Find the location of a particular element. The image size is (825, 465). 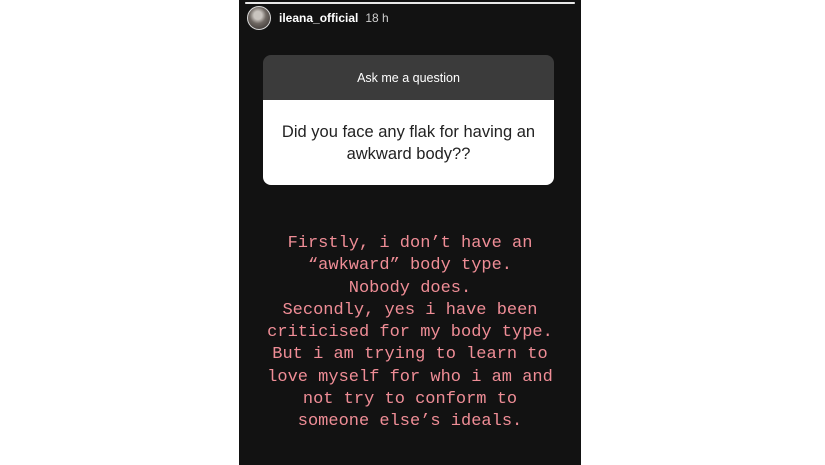

story-header: ileana_official 18 h is located at coordinates (318, 18).